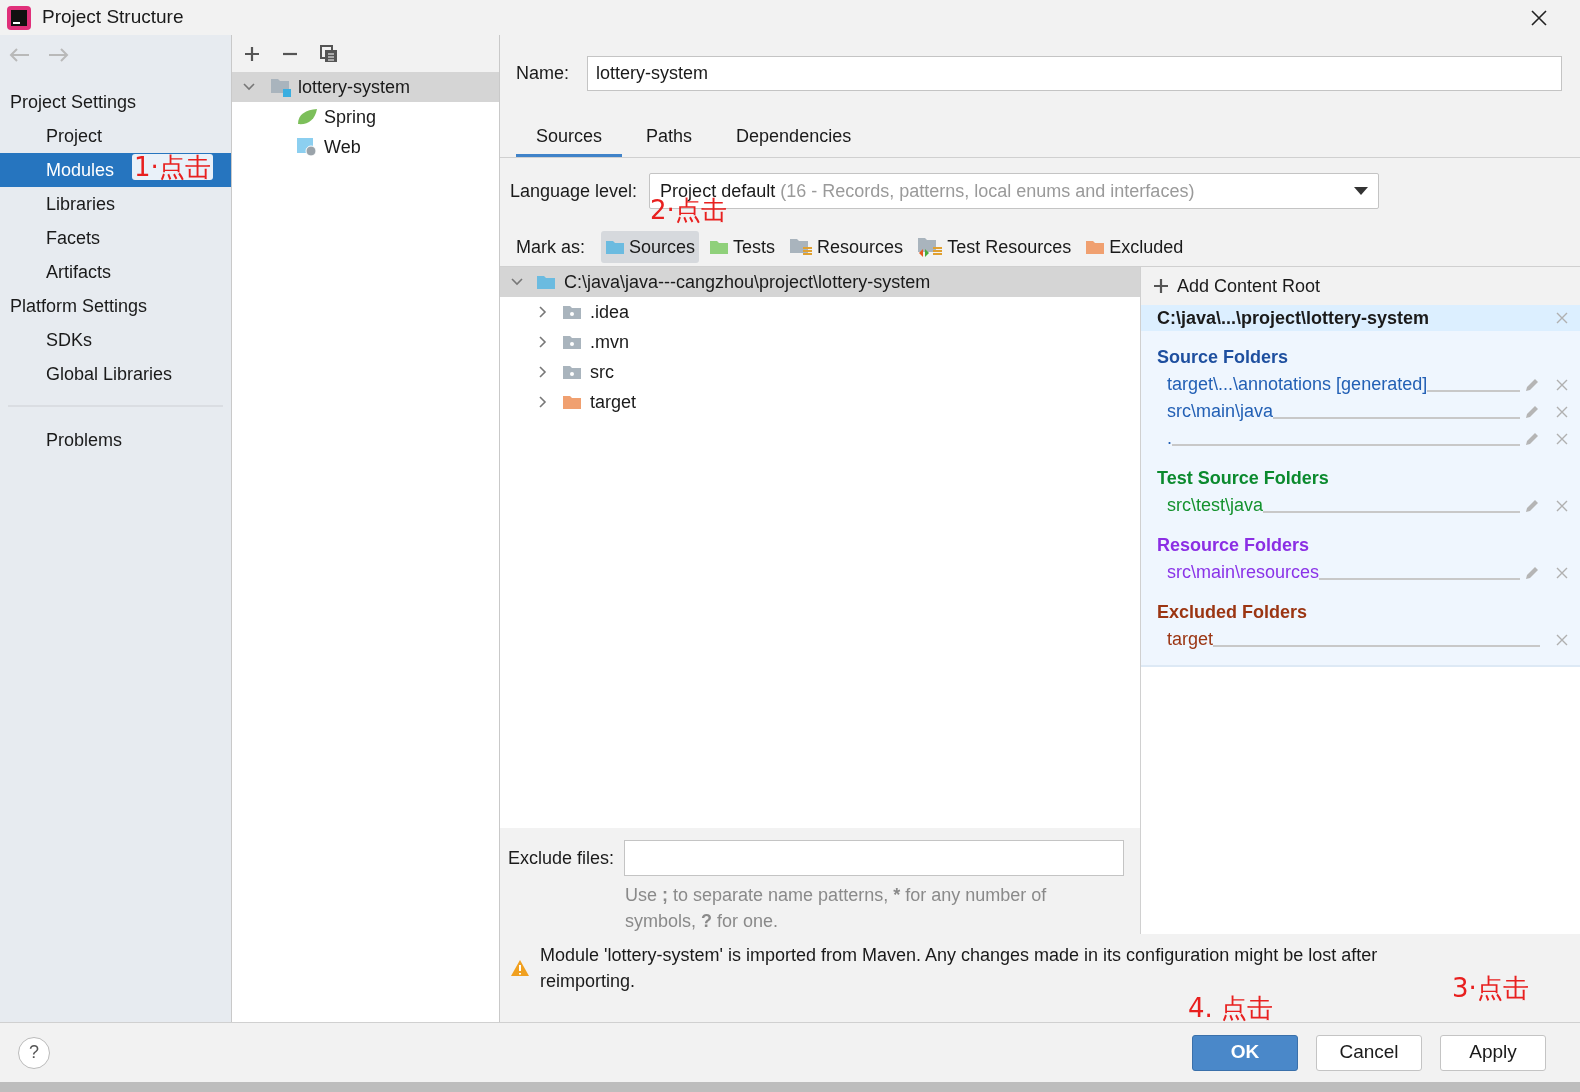  Describe the element at coordinates (329, 53) in the screenshot. I see `copy-icon` at that location.